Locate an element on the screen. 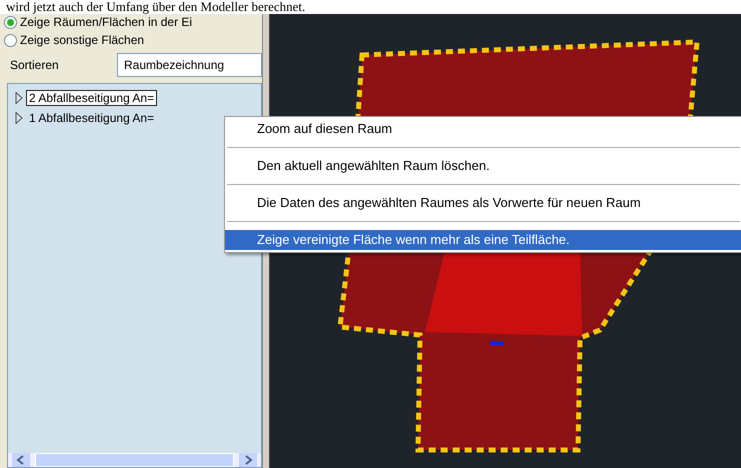 Image resolution: width=741 pixels, height=468 pixels. menu-item: Die Daten des angewählten Raumes als Vorwerte für neuen Raum is located at coordinates (483, 203).